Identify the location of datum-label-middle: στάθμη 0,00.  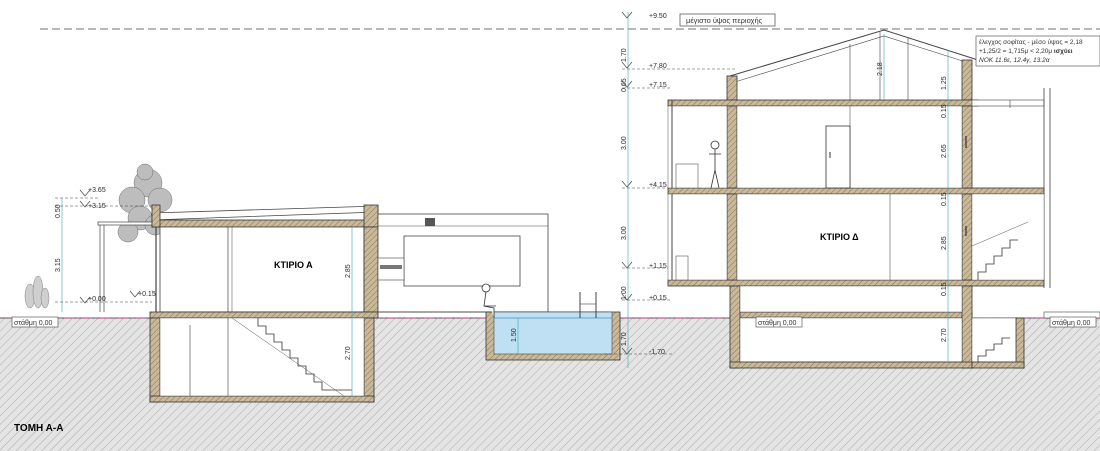
(777, 323).